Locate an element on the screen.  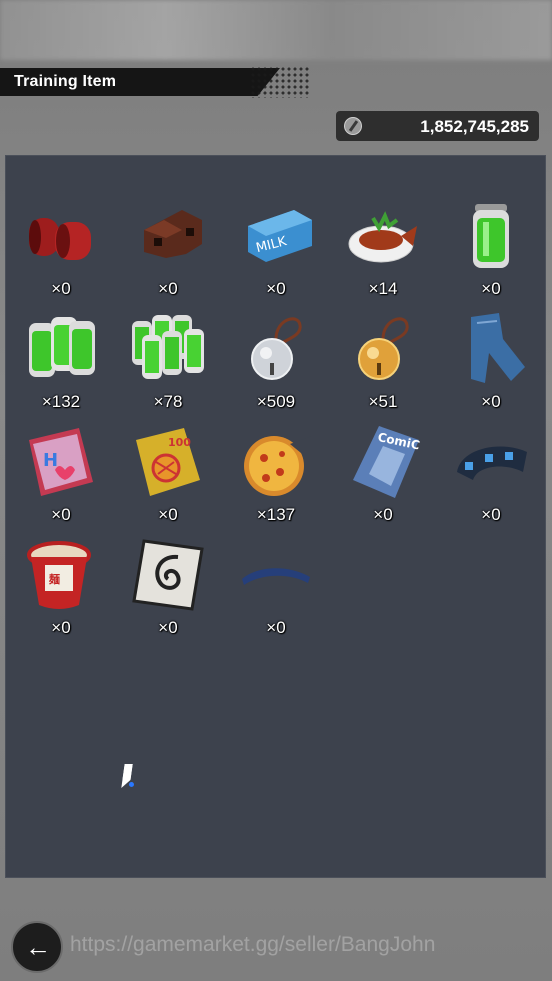
headband-icon is located at coordinates (276, 576).